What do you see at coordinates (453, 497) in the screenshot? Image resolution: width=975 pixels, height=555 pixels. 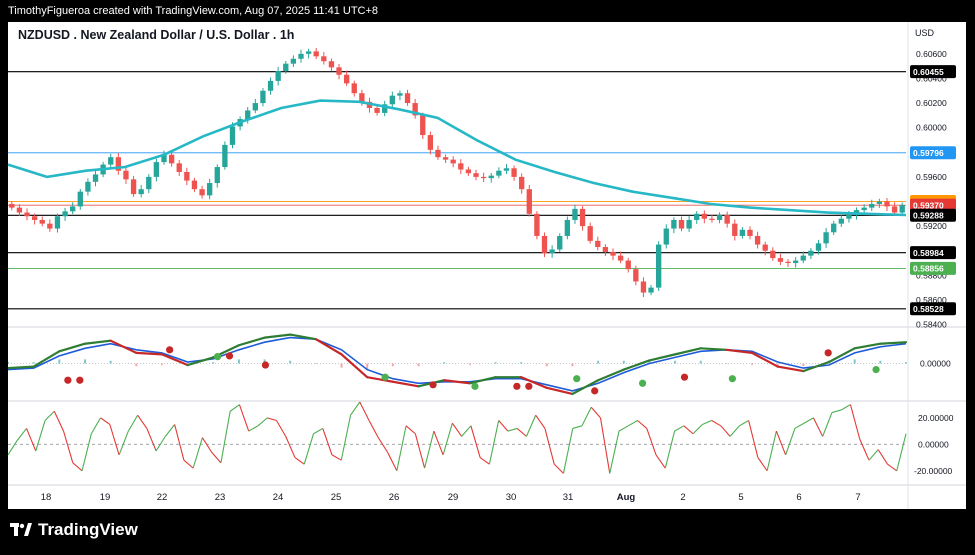 I see `x-tick-label: 29` at bounding box center [453, 497].